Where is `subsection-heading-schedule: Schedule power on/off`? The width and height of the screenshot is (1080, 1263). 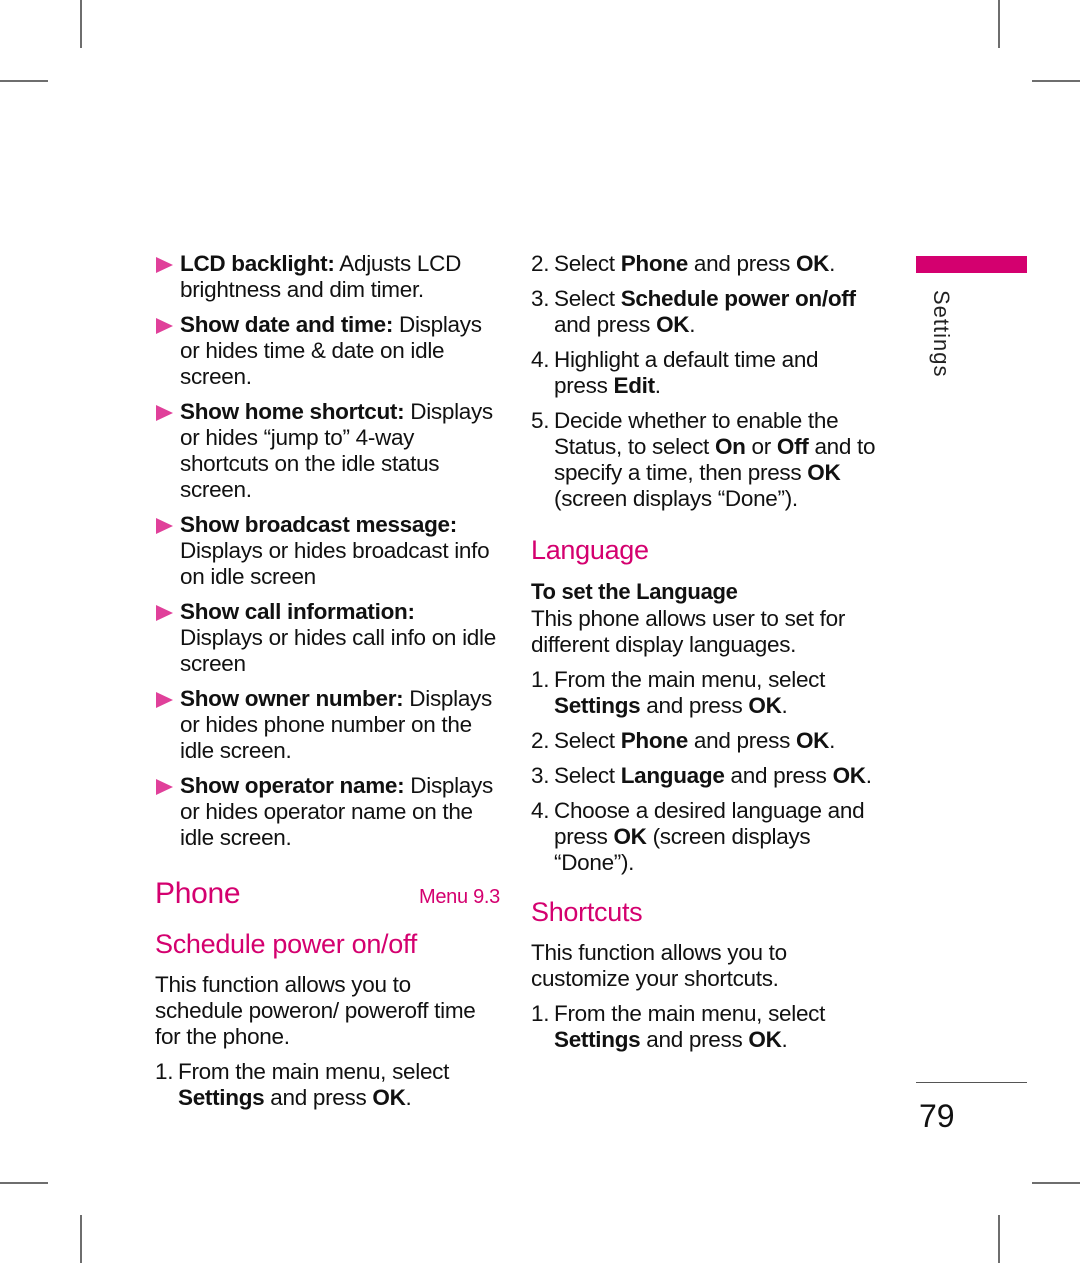 subsection-heading-schedule: Schedule power on/off is located at coordinates (286, 944).